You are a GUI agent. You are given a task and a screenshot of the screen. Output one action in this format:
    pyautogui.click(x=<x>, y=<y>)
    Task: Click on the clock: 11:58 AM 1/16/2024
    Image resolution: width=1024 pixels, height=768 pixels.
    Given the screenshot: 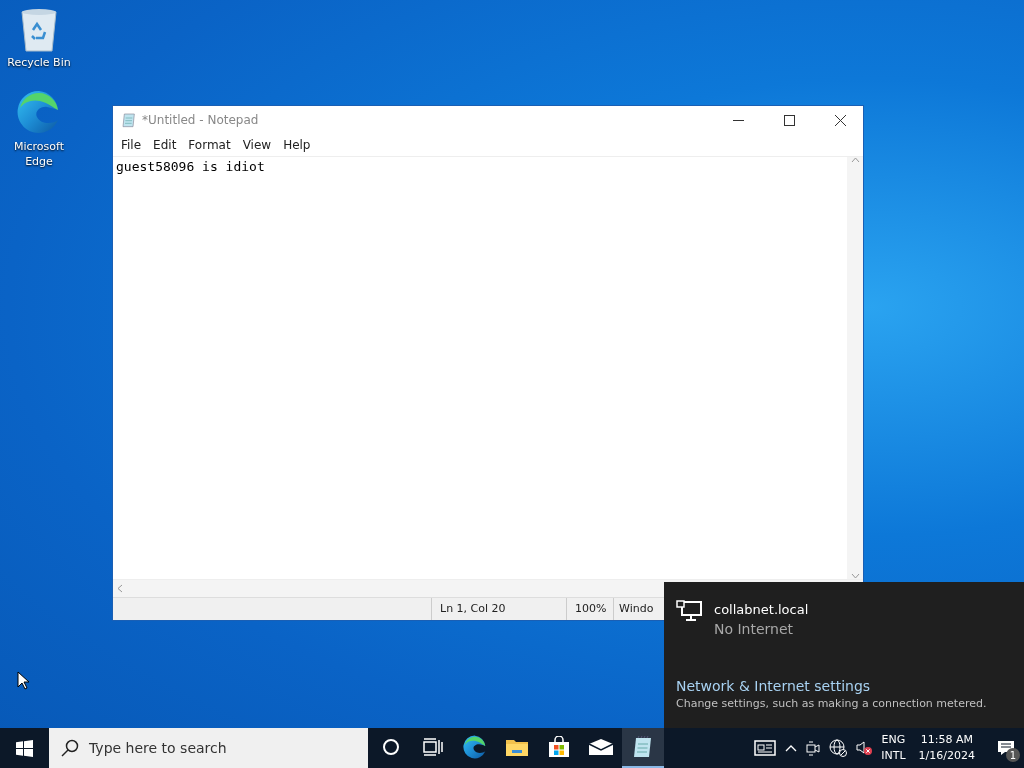 What is the action you would take?
    pyautogui.click(x=946, y=748)
    